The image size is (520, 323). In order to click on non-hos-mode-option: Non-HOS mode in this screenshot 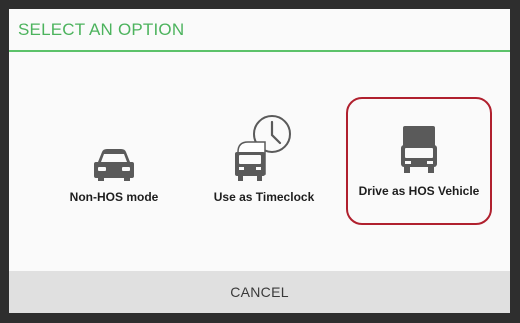, I will do `click(114, 164)`.